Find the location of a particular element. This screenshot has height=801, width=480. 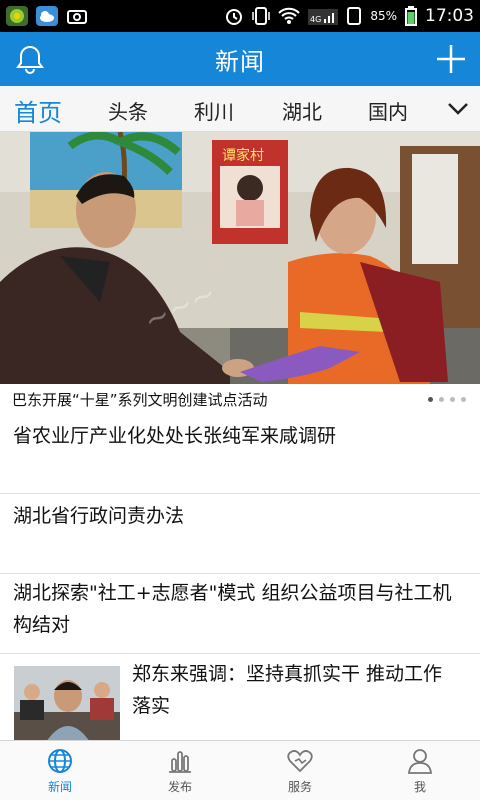

battery-percent: 85% is located at coordinates (383, 16).